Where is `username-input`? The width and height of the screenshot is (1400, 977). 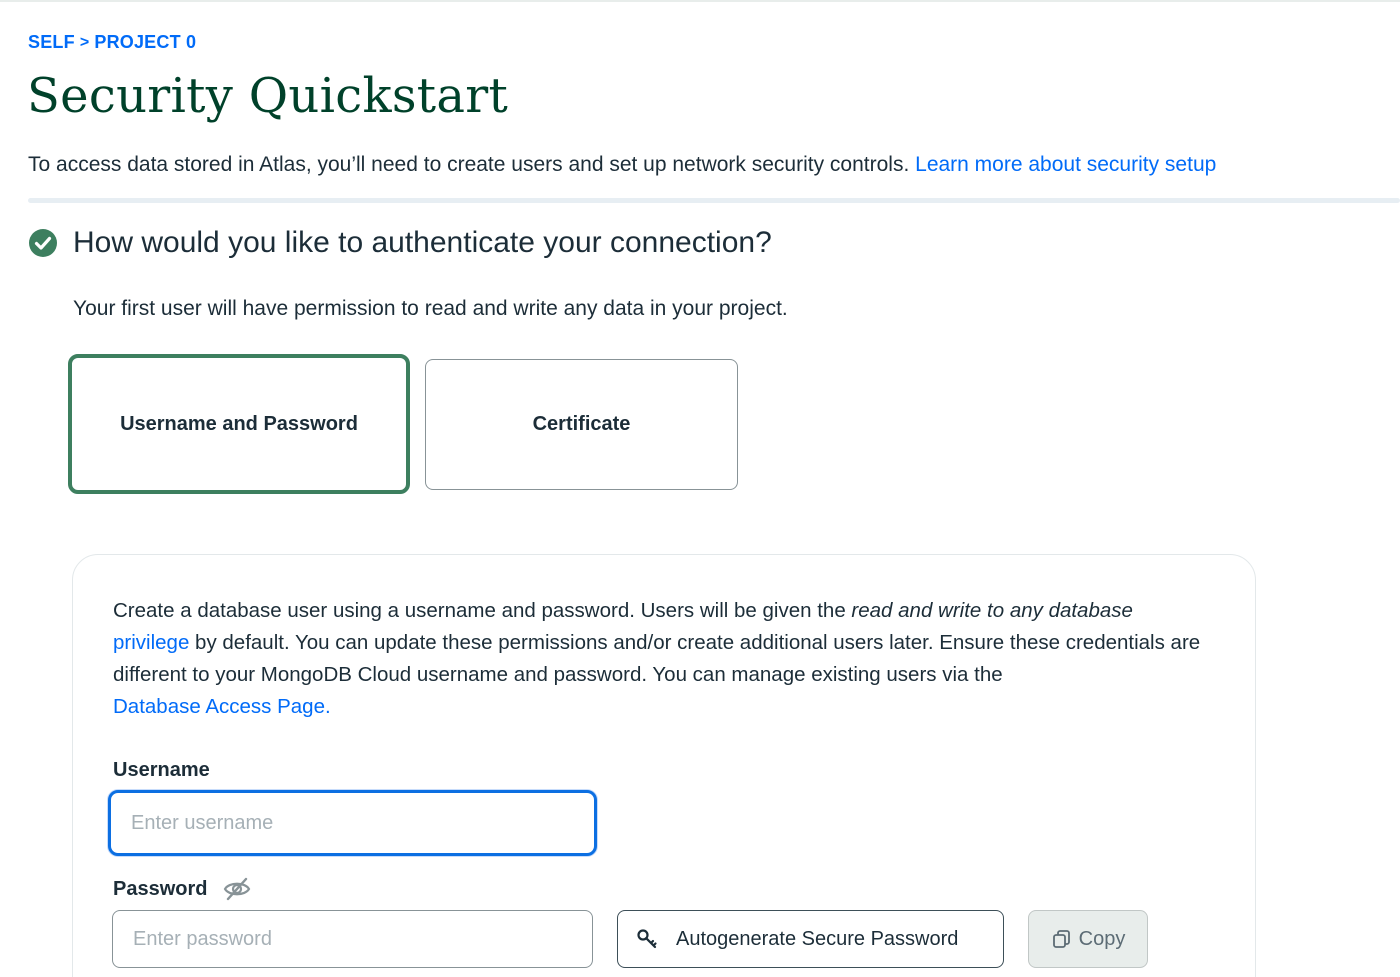 username-input is located at coordinates (352, 823).